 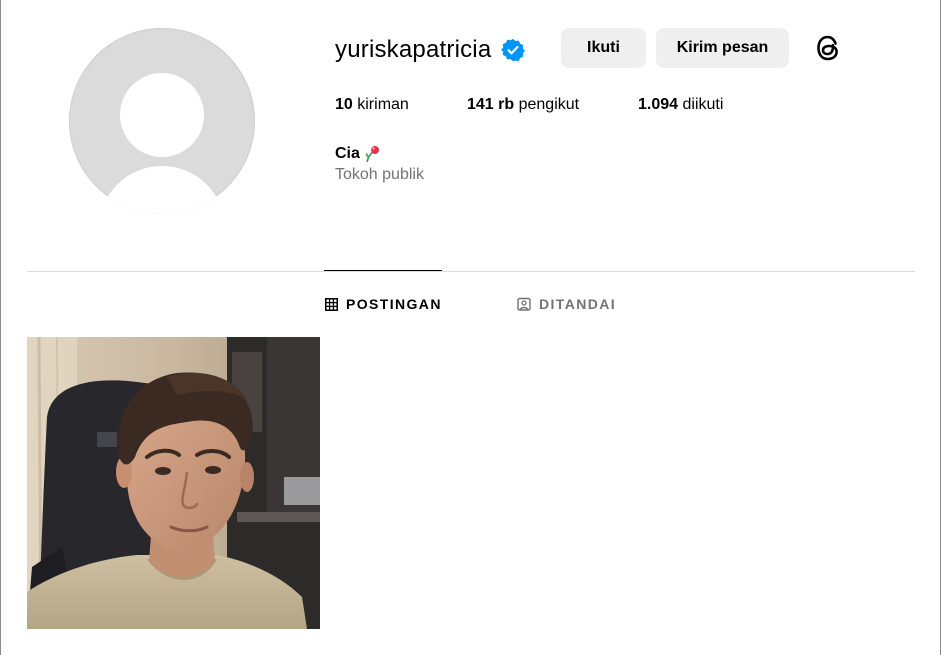 What do you see at coordinates (523, 105) in the screenshot?
I see `followers-count: 141 rb pengikut` at bounding box center [523, 105].